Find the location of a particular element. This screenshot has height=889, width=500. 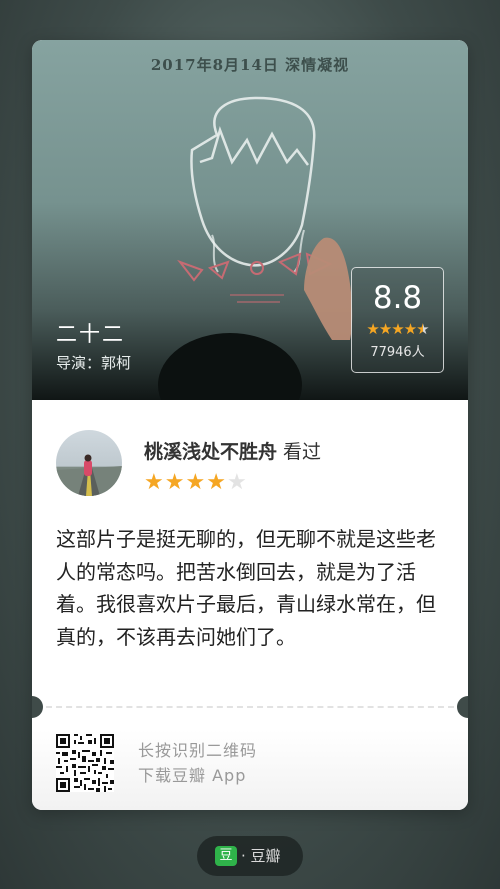

download-hint-line1: 长按识别二维码 is located at coordinates (198, 750).